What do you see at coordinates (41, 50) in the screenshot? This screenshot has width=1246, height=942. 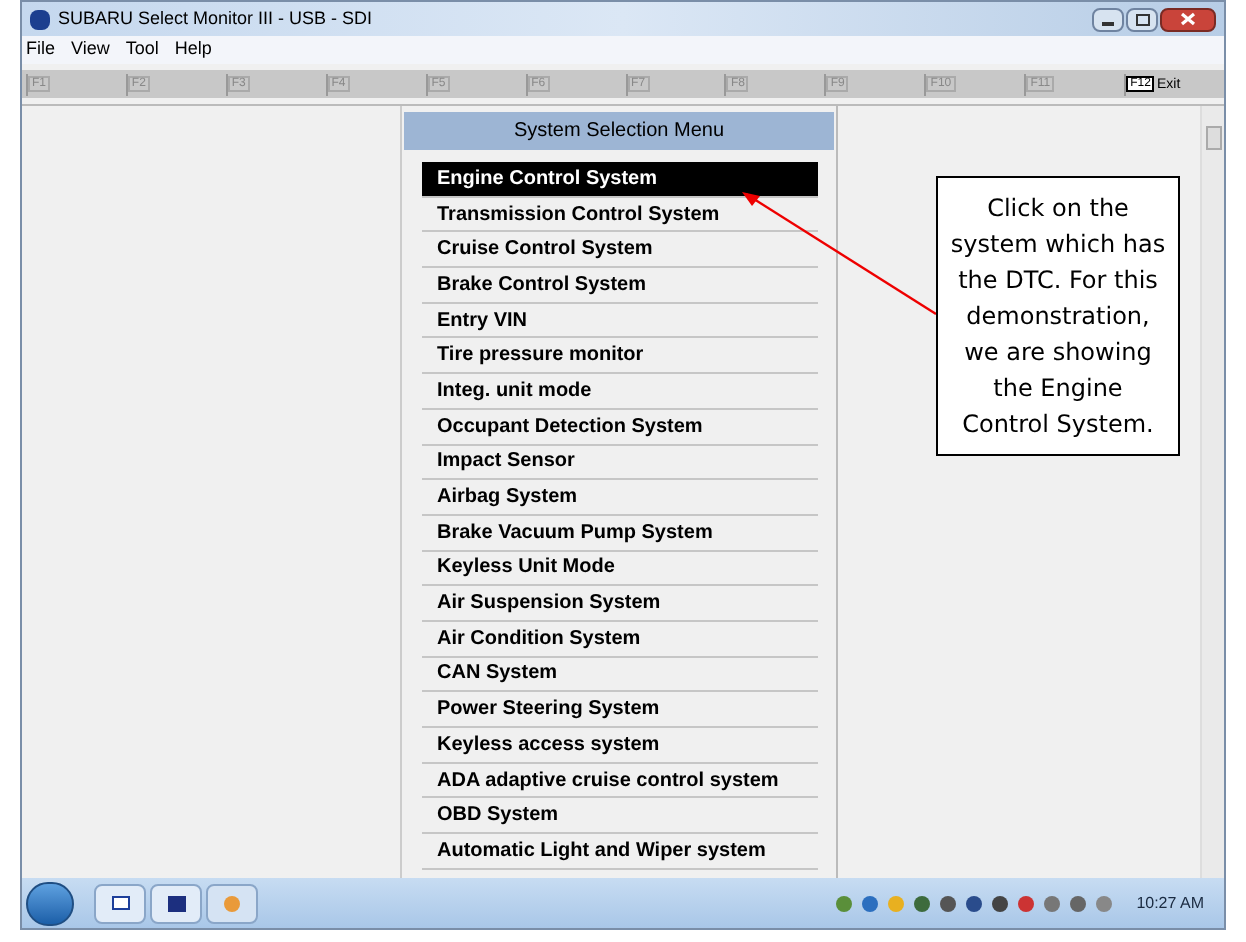 I see `menu-item: File` at bounding box center [41, 50].